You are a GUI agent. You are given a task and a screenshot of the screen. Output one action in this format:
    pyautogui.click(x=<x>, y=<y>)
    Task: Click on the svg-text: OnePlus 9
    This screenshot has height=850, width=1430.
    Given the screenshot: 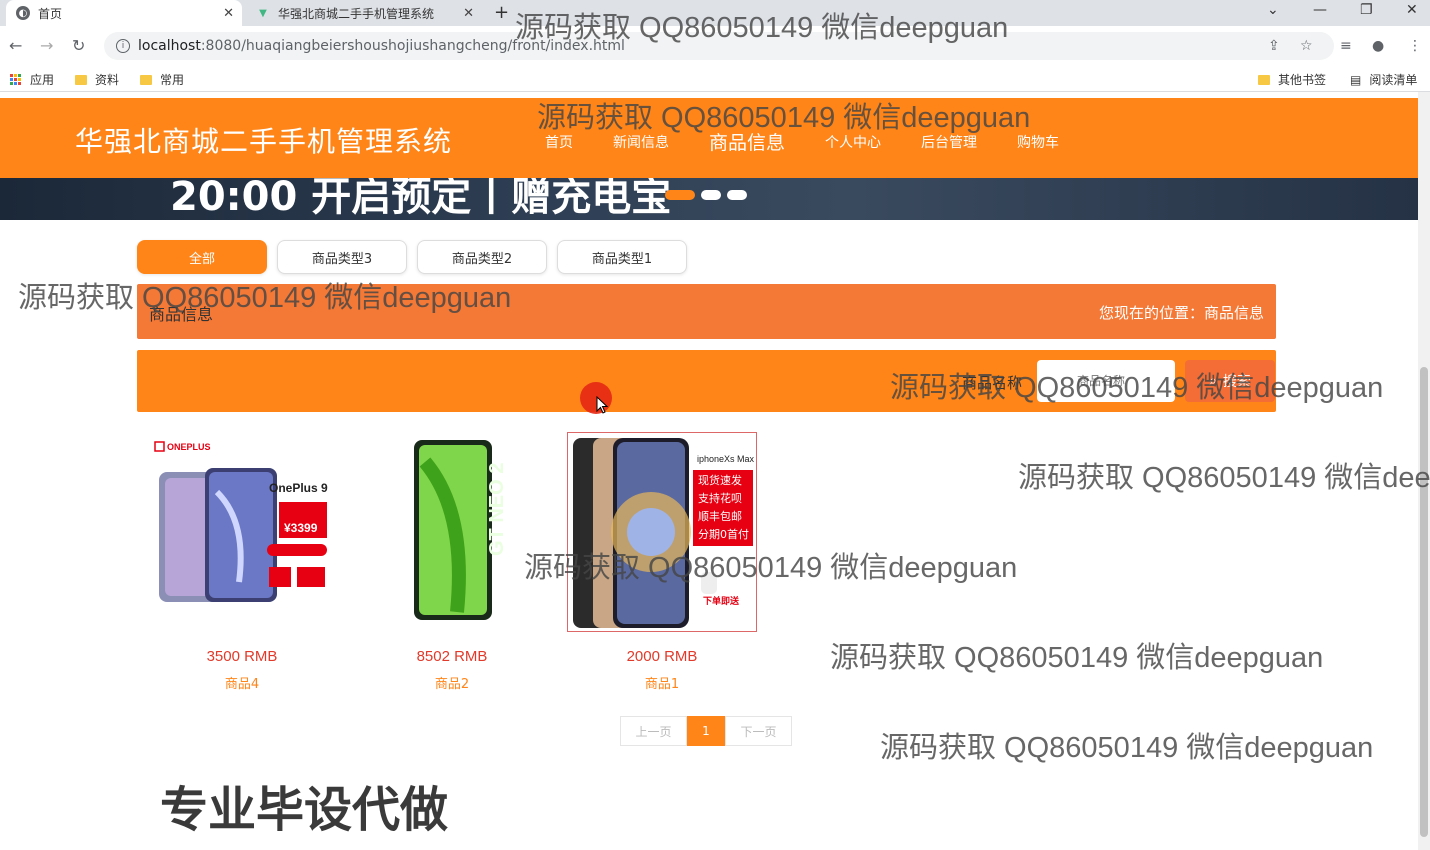 What is the action you would take?
    pyautogui.click(x=298, y=488)
    